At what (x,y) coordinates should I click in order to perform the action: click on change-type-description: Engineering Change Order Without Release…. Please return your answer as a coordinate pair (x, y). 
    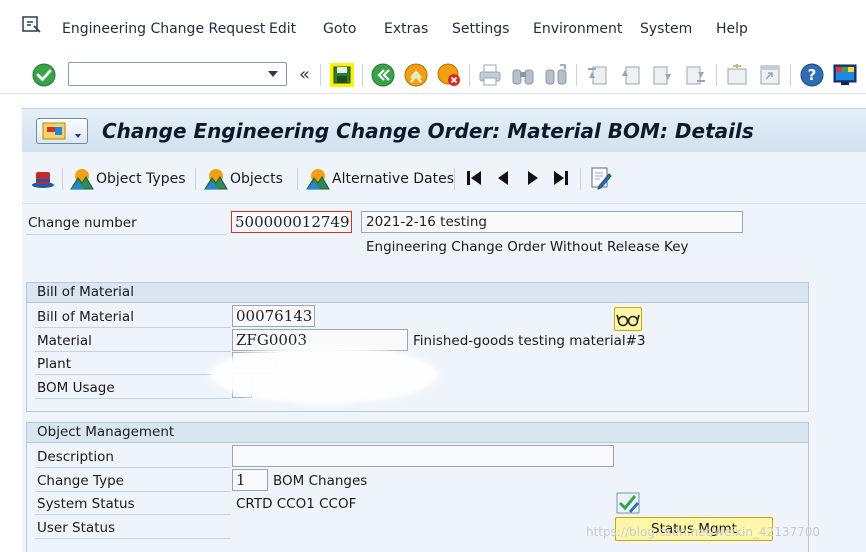
    Looking at the image, I should click on (527, 247).